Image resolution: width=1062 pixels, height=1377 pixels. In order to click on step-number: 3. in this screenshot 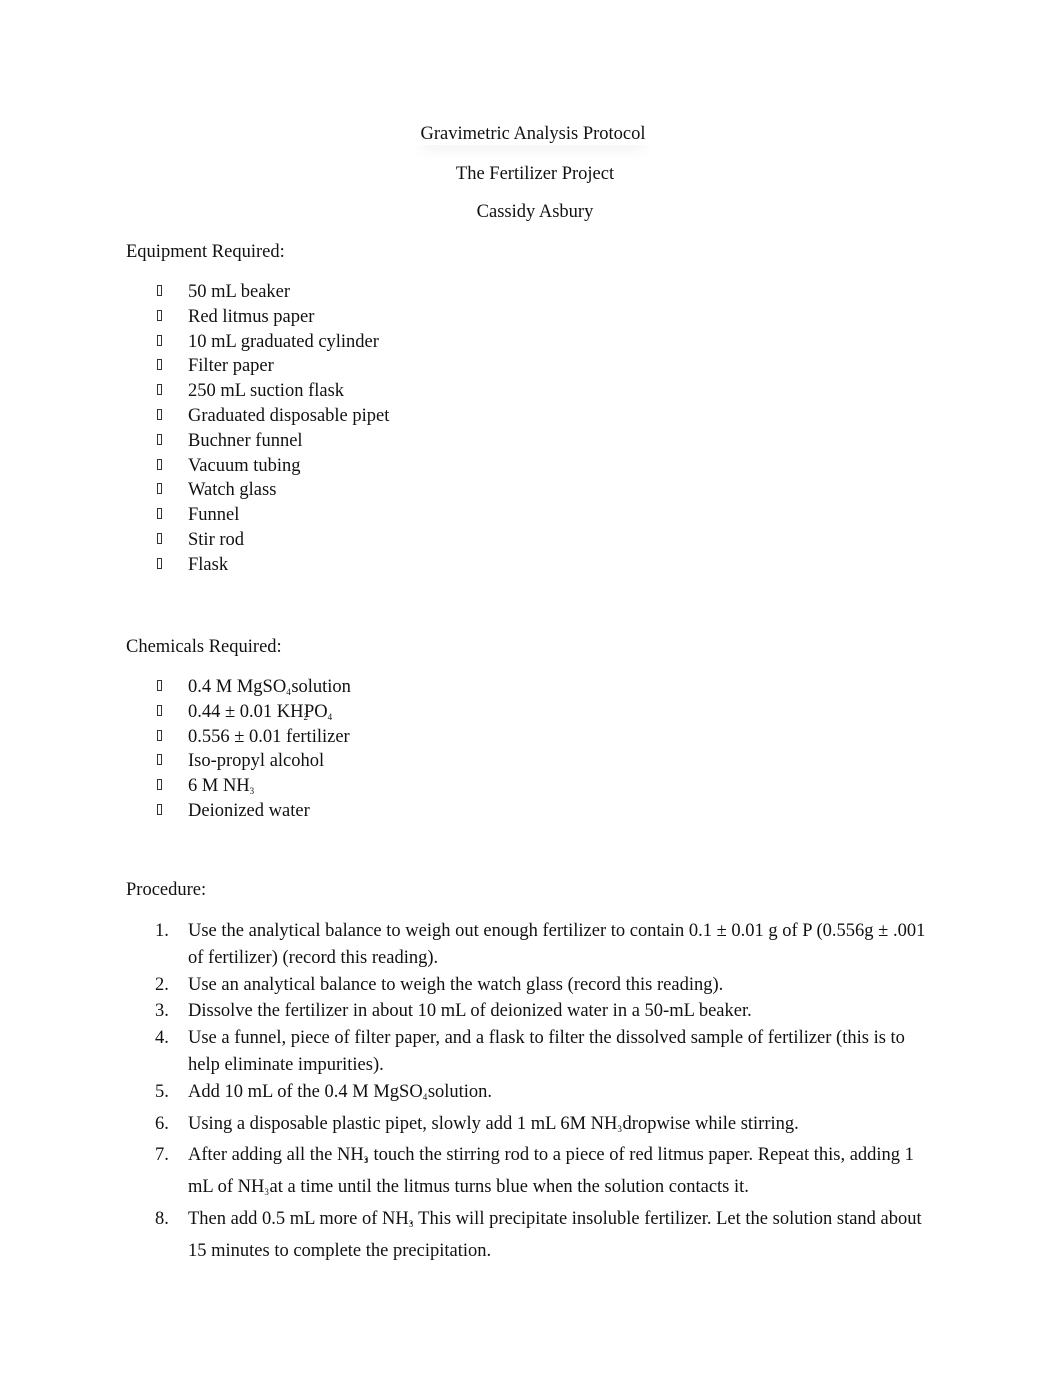, I will do `click(162, 1011)`.